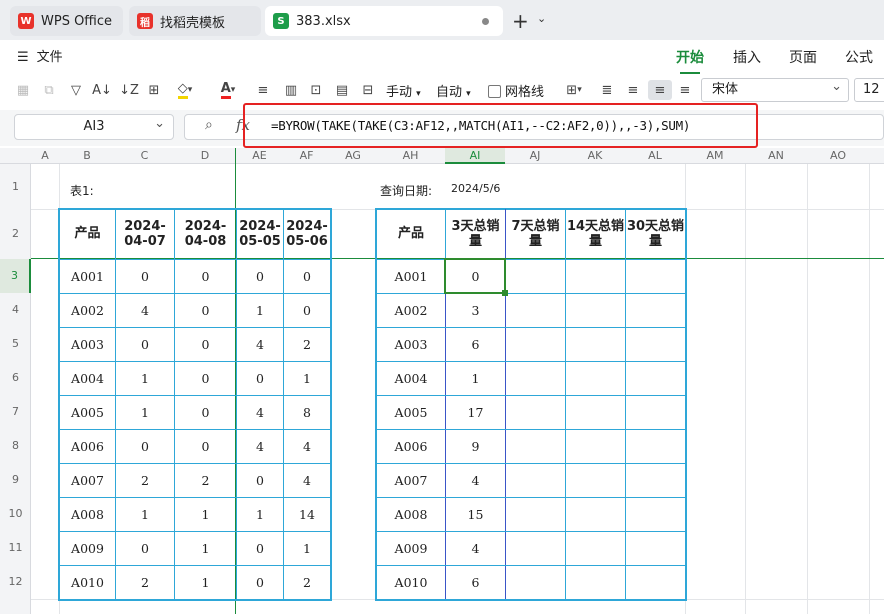 This screenshot has width=884, height=614. I want to click on fill-color-icon: ◇ ▾, so click(185, 90).